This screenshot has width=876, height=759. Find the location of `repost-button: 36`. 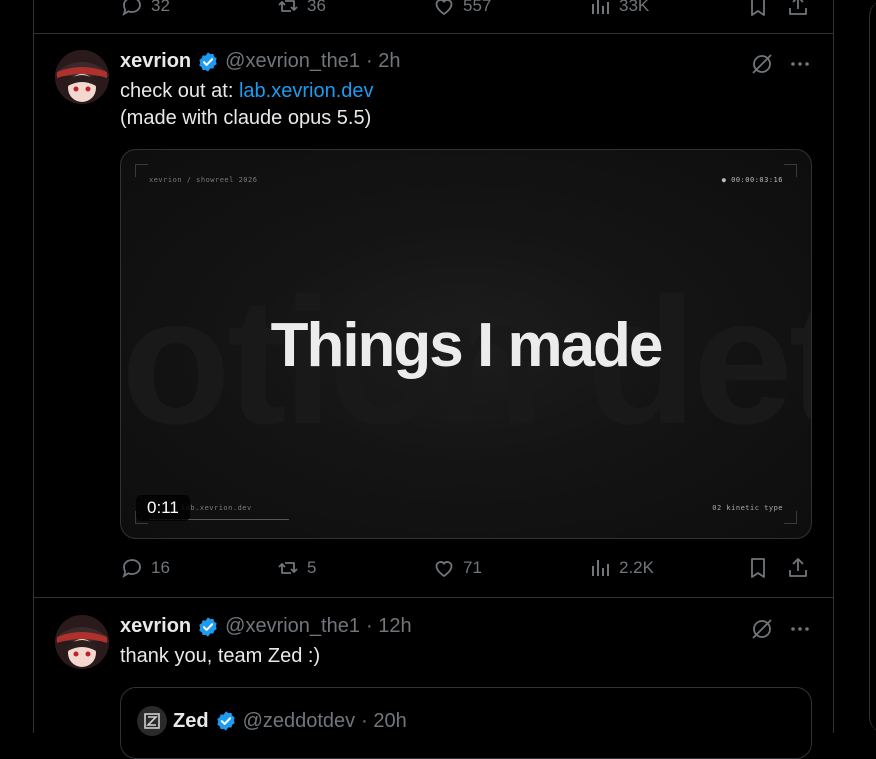

repost-button: 36 is located at coordinates (301, 9).